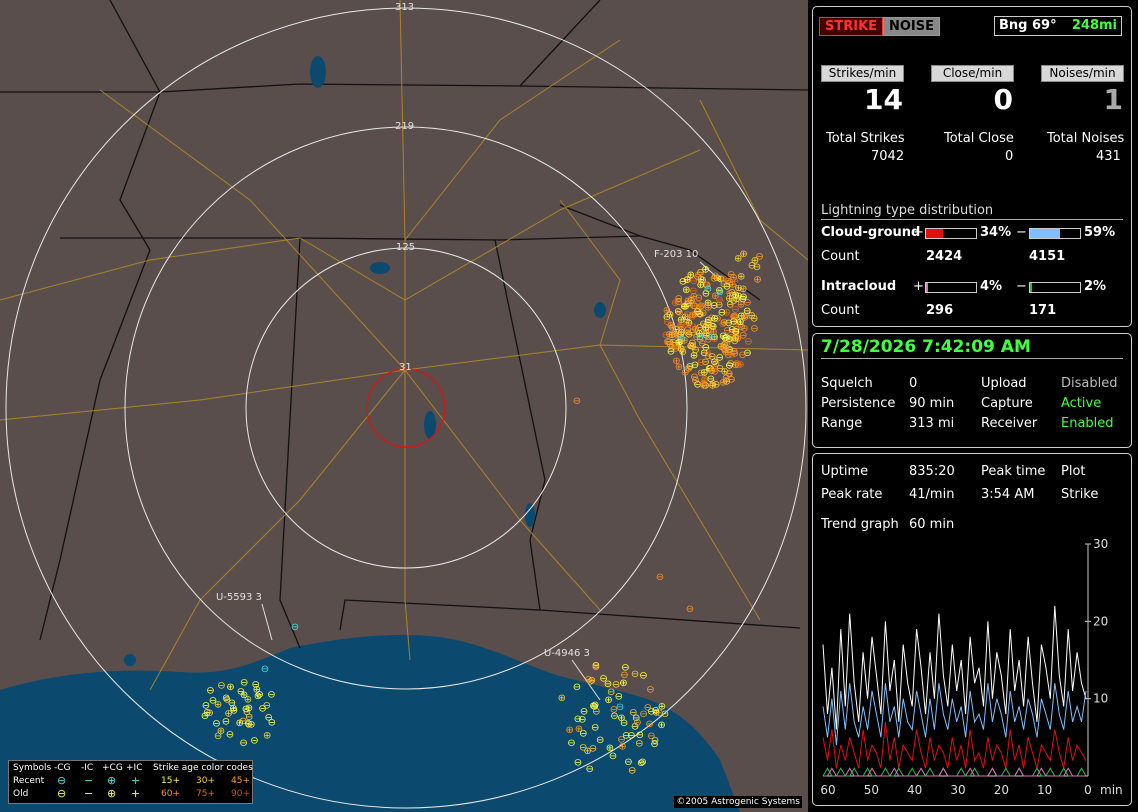  Describe the element at coordinates (62, 780) in the screenshot. I see `legend-neg-cg-recent-icon: ⊖` at that location.